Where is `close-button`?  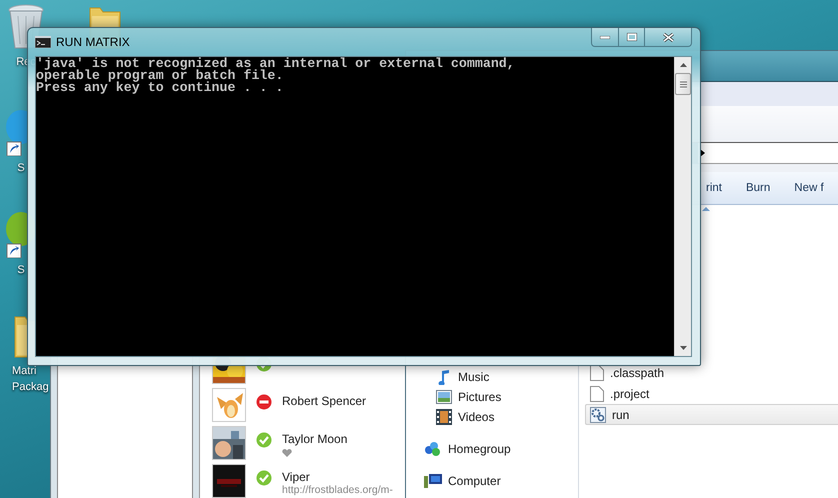
close-button is located at coordinates (668, 37).